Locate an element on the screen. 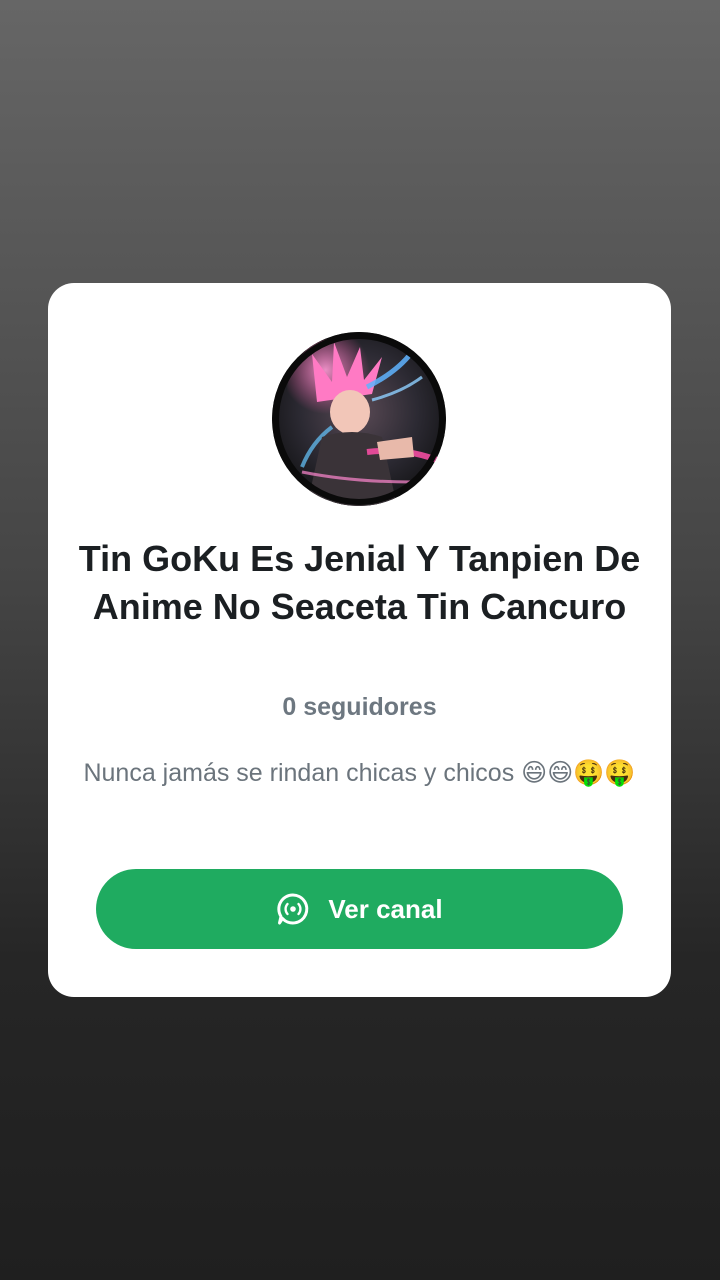  channels-icon is located at coordinates (293, 909).